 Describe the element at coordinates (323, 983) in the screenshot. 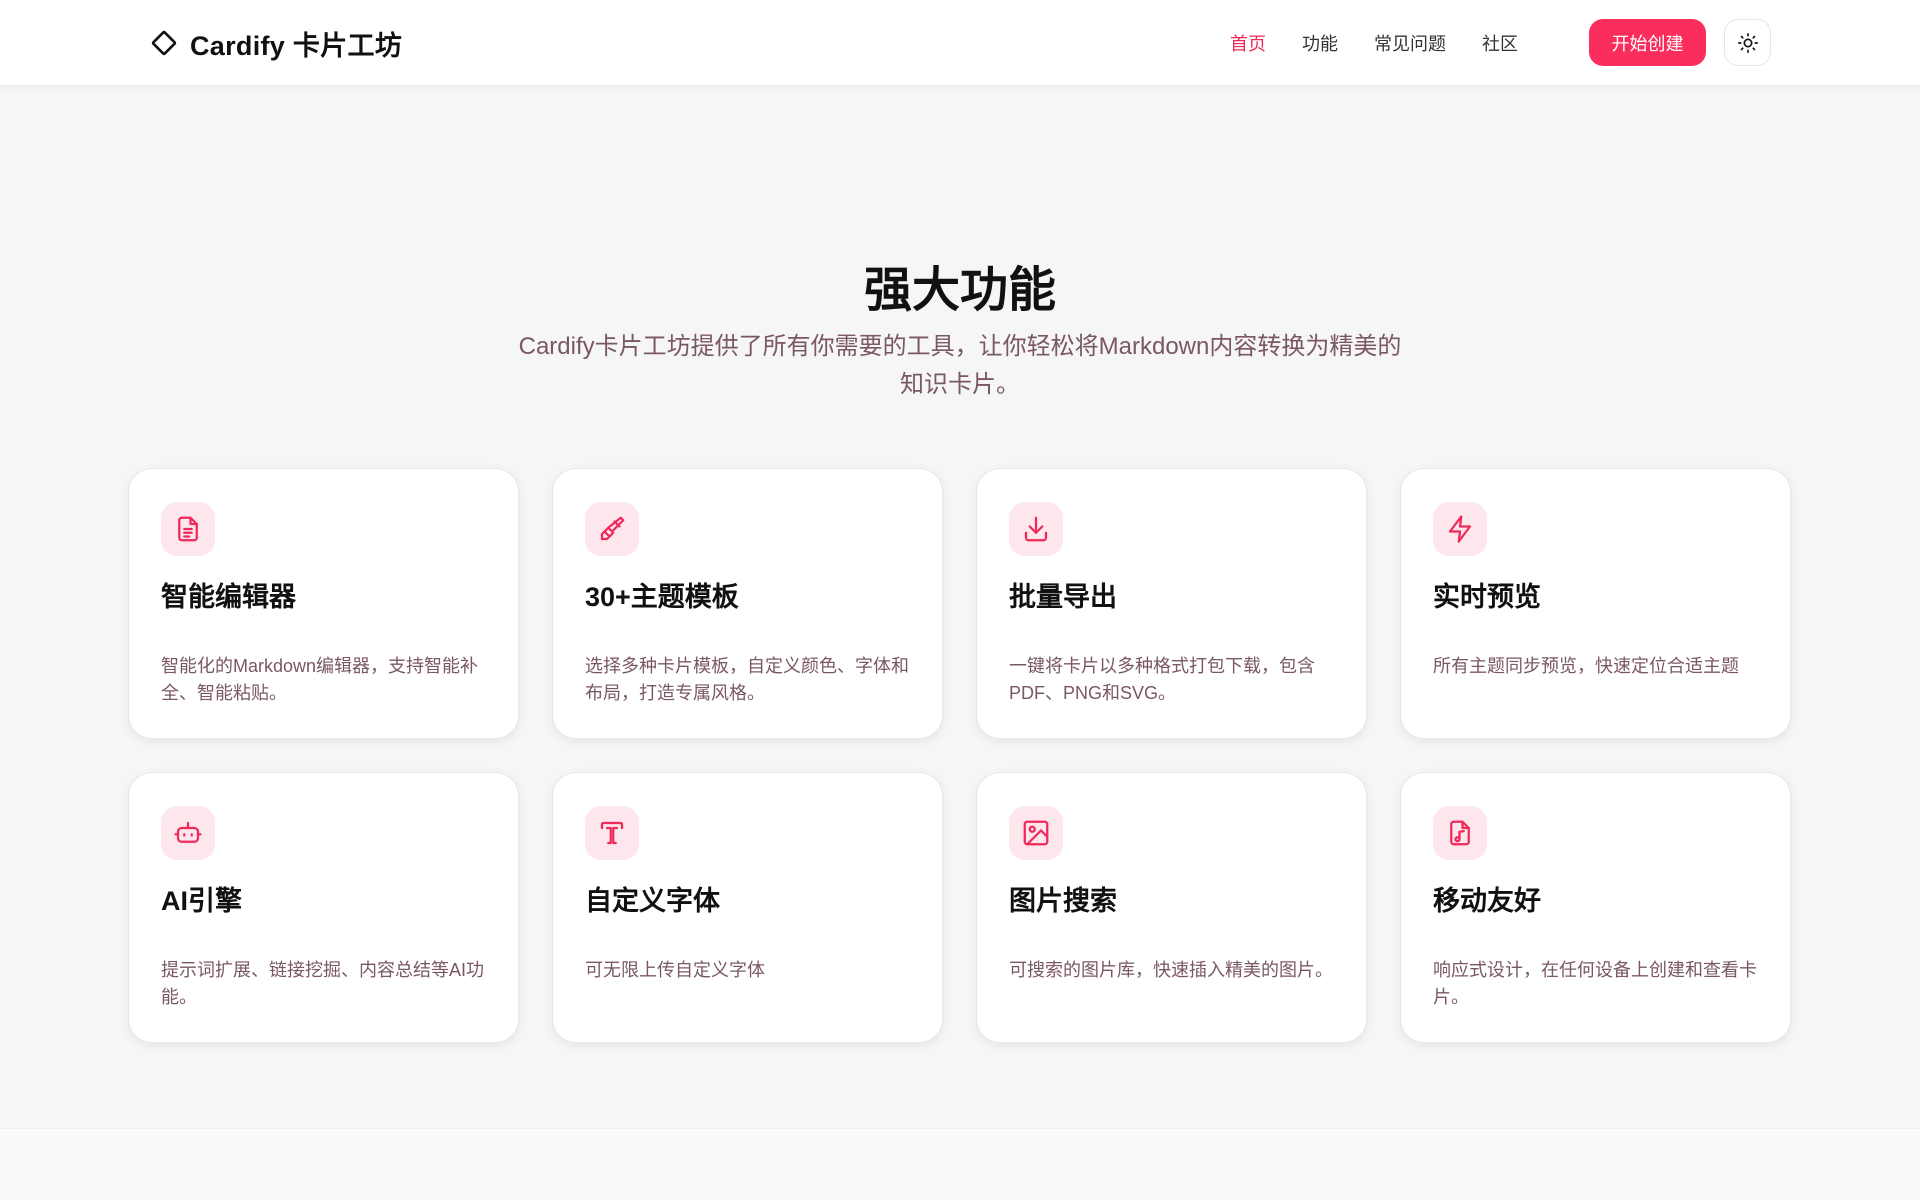

I see `feature-description: 提示词扩展、链接挖掘、内容总结等AI功能。` at that location.